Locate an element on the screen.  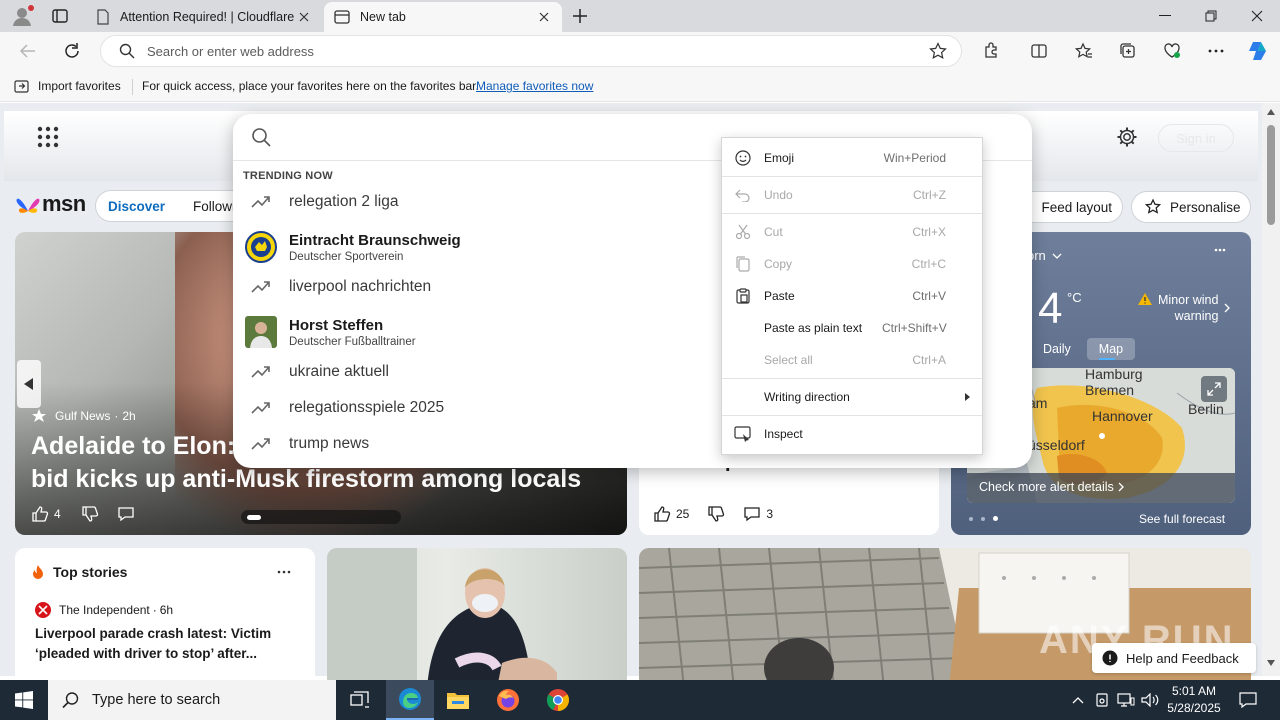
help-feedback-button: Help and Feedback is located at coordinates (1174, 658).